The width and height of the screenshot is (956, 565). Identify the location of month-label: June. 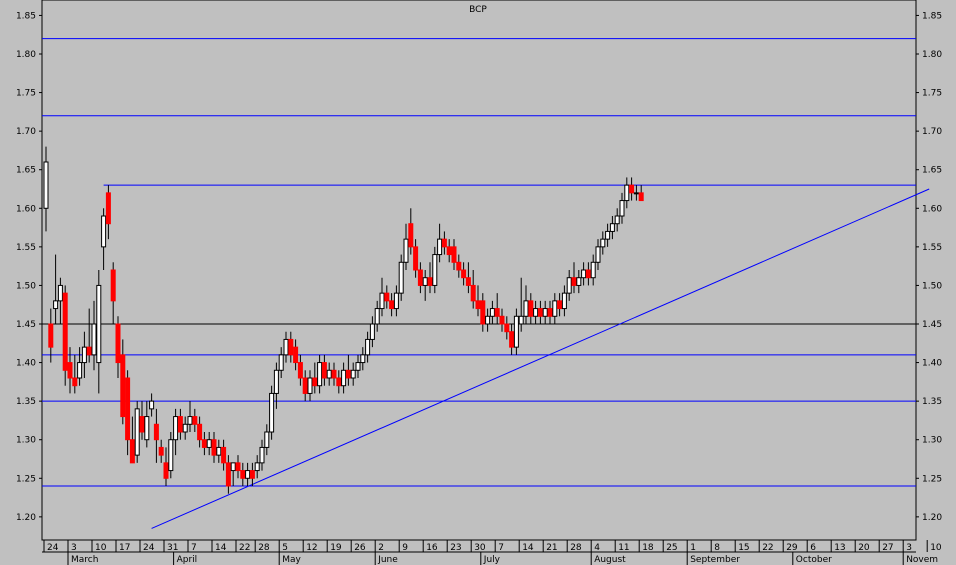
(387, 560).